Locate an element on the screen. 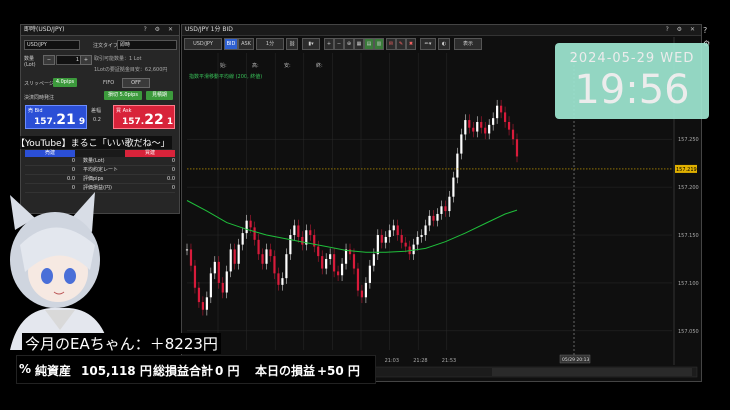 The width and height of the screenshot is (730, 410). symbol-select: USD/JPY is located at coordinates (52, 45).